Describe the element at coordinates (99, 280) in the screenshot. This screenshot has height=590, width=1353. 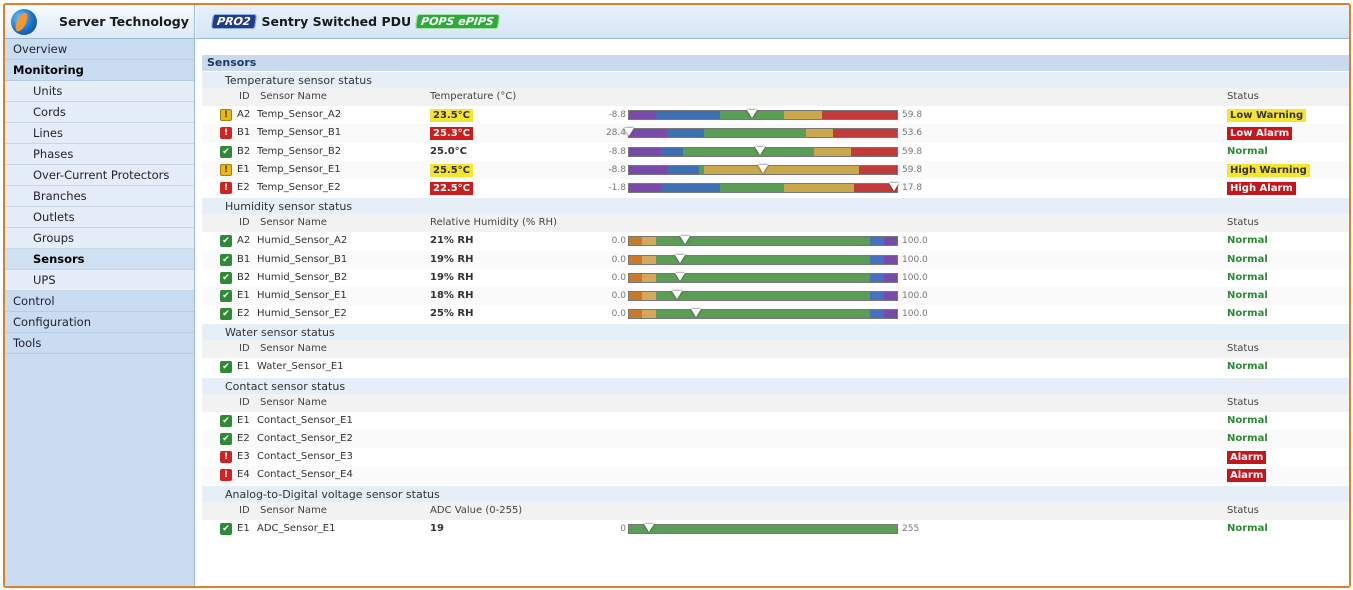
I see `nav-item-ups: UPS` at that location.